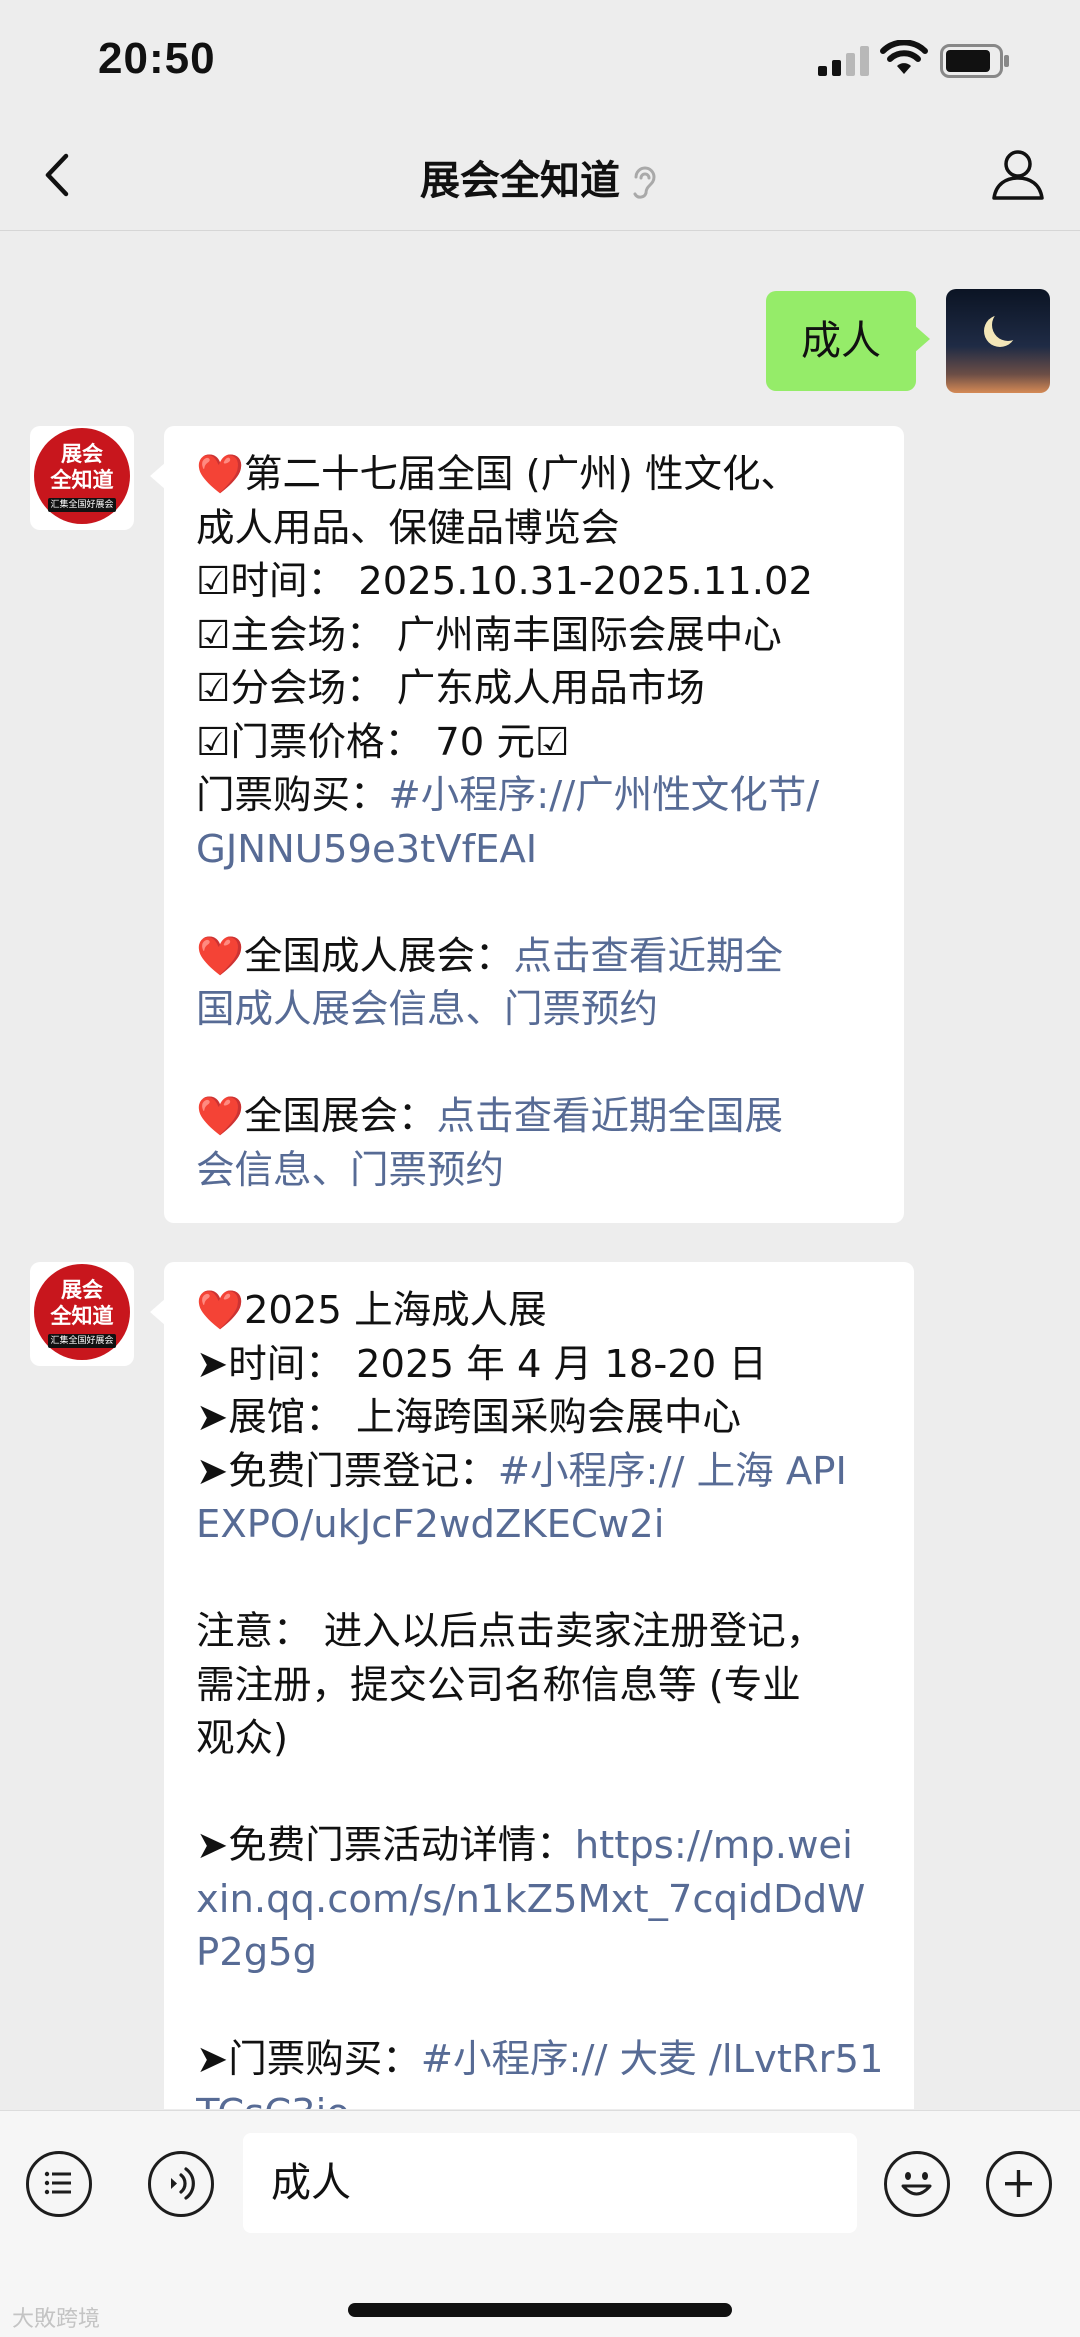  I want to click on menu-list-icon, so click(57, 2183).